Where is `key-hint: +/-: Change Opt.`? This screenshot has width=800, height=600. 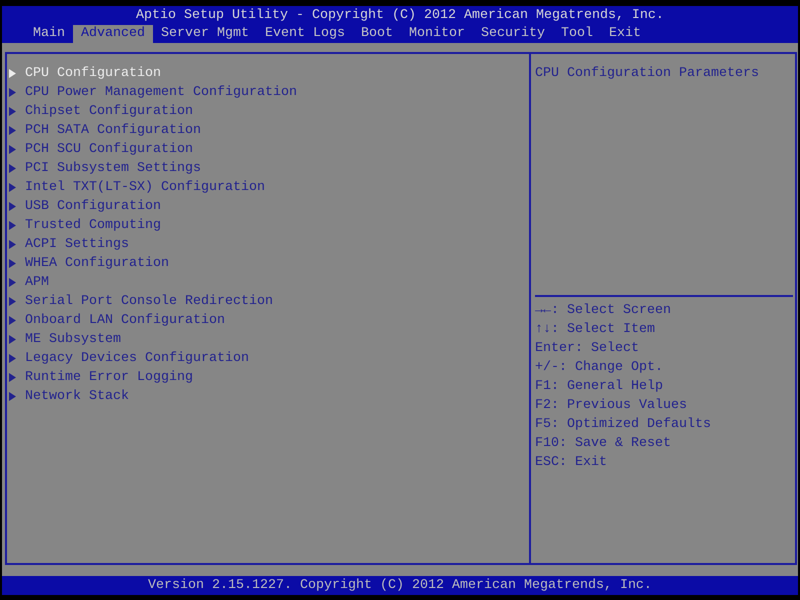
key-hint: +/-: Change Opt. is located at coordinates (599, 368).